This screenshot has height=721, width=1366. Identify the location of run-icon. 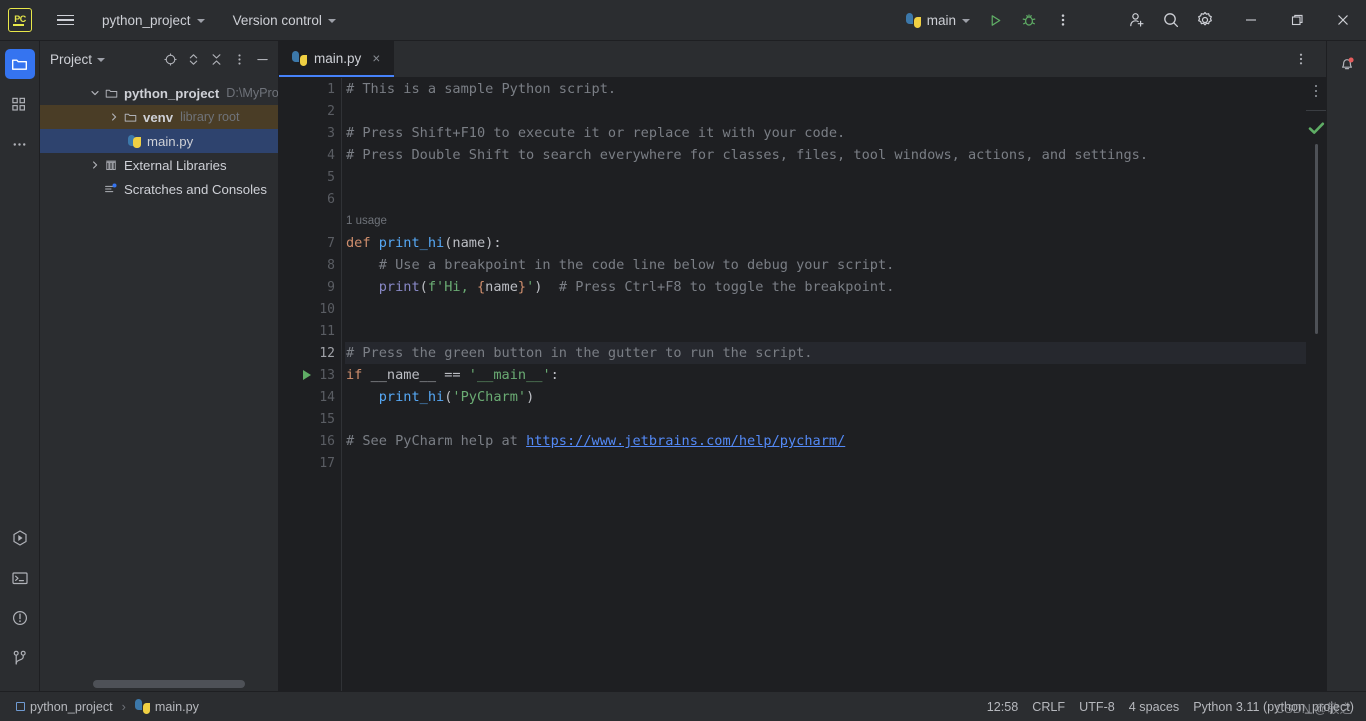
(995, 20).